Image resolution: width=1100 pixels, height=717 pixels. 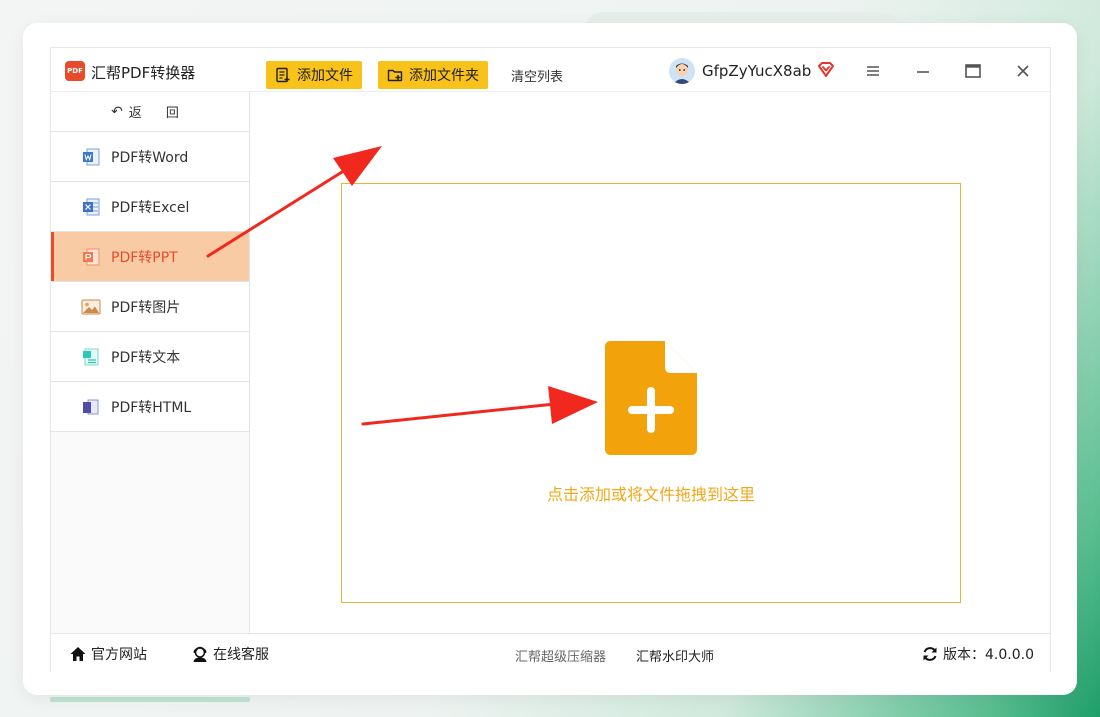 I want to click on vip-diamond-icon, so click(x=826, y=70).